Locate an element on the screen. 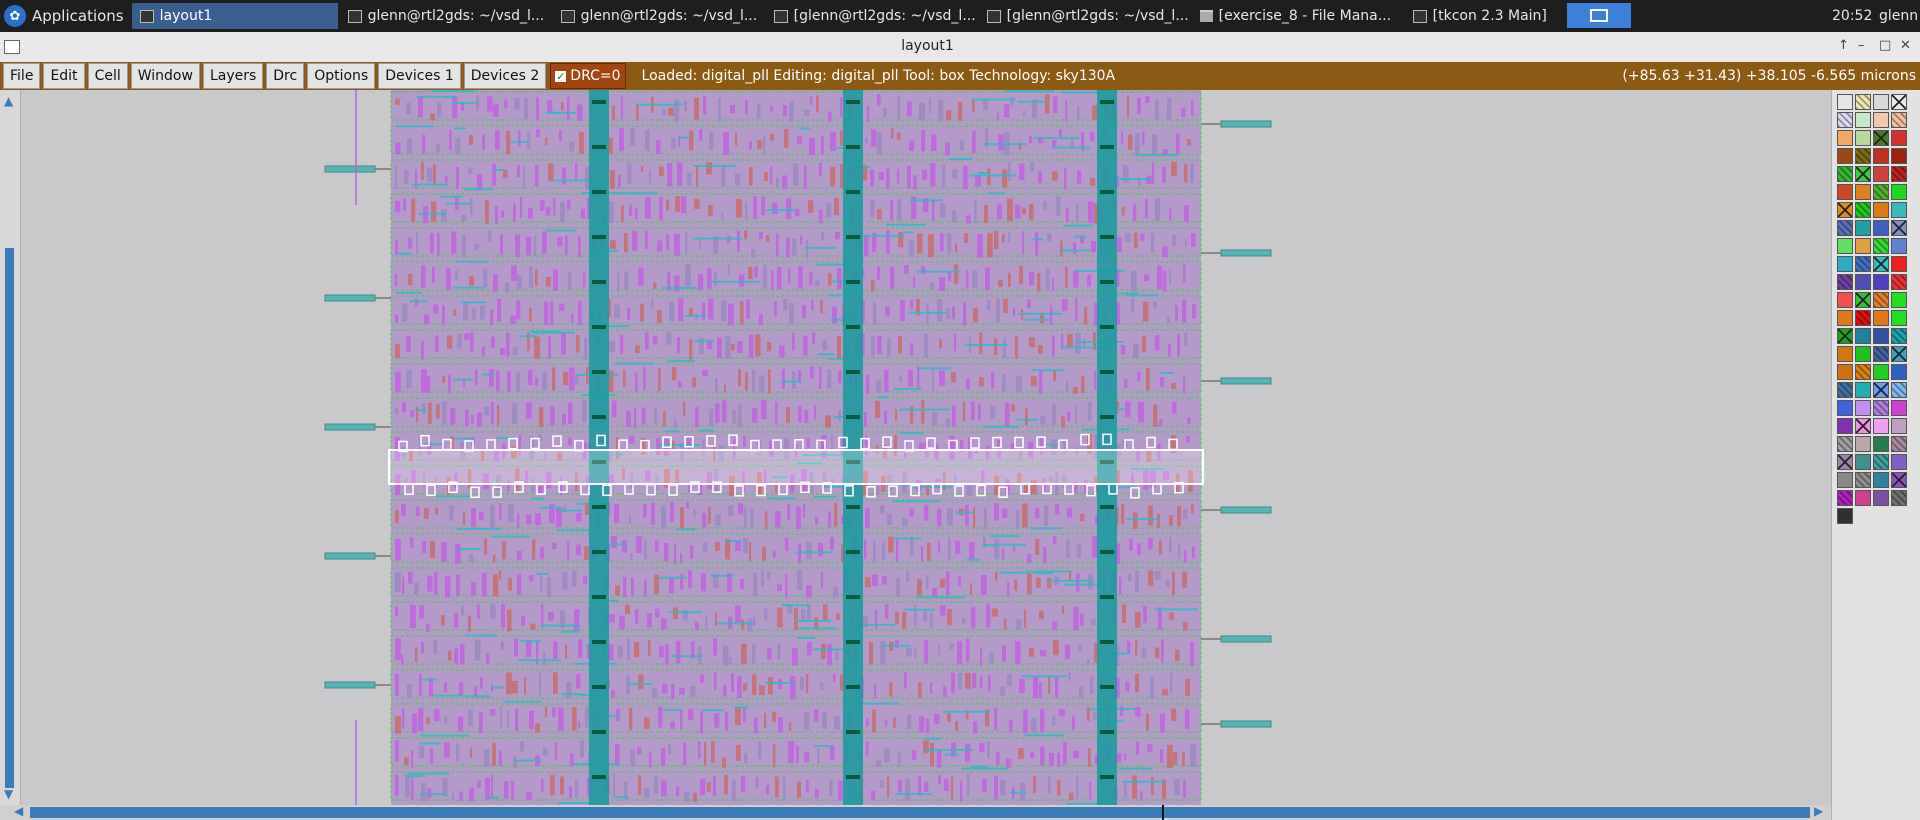 This screenshot has height=820, width=1920. clock: 20:52 is located at coordinates (1852, 16).